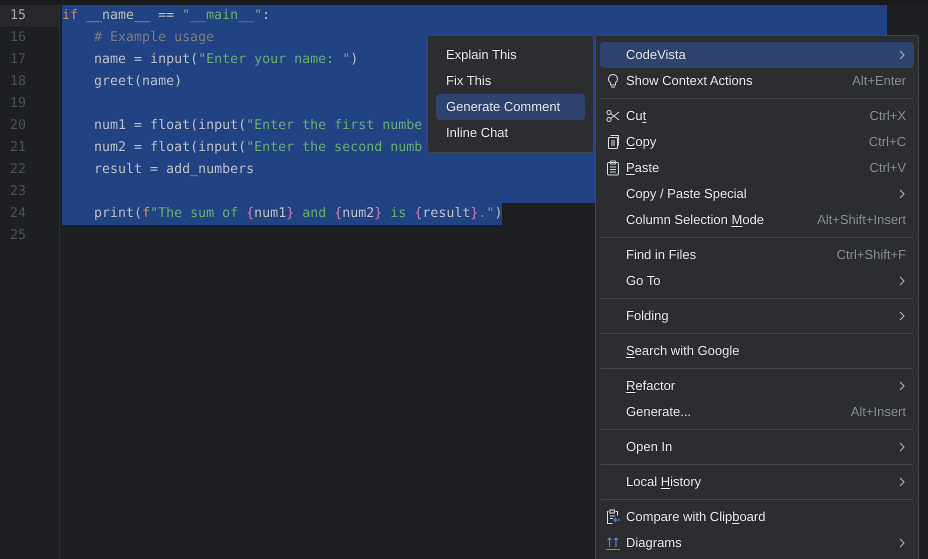  Describe the element at coordinates (643, 168) in the screenshot. I see `menu-item-label: Paste` at that location.